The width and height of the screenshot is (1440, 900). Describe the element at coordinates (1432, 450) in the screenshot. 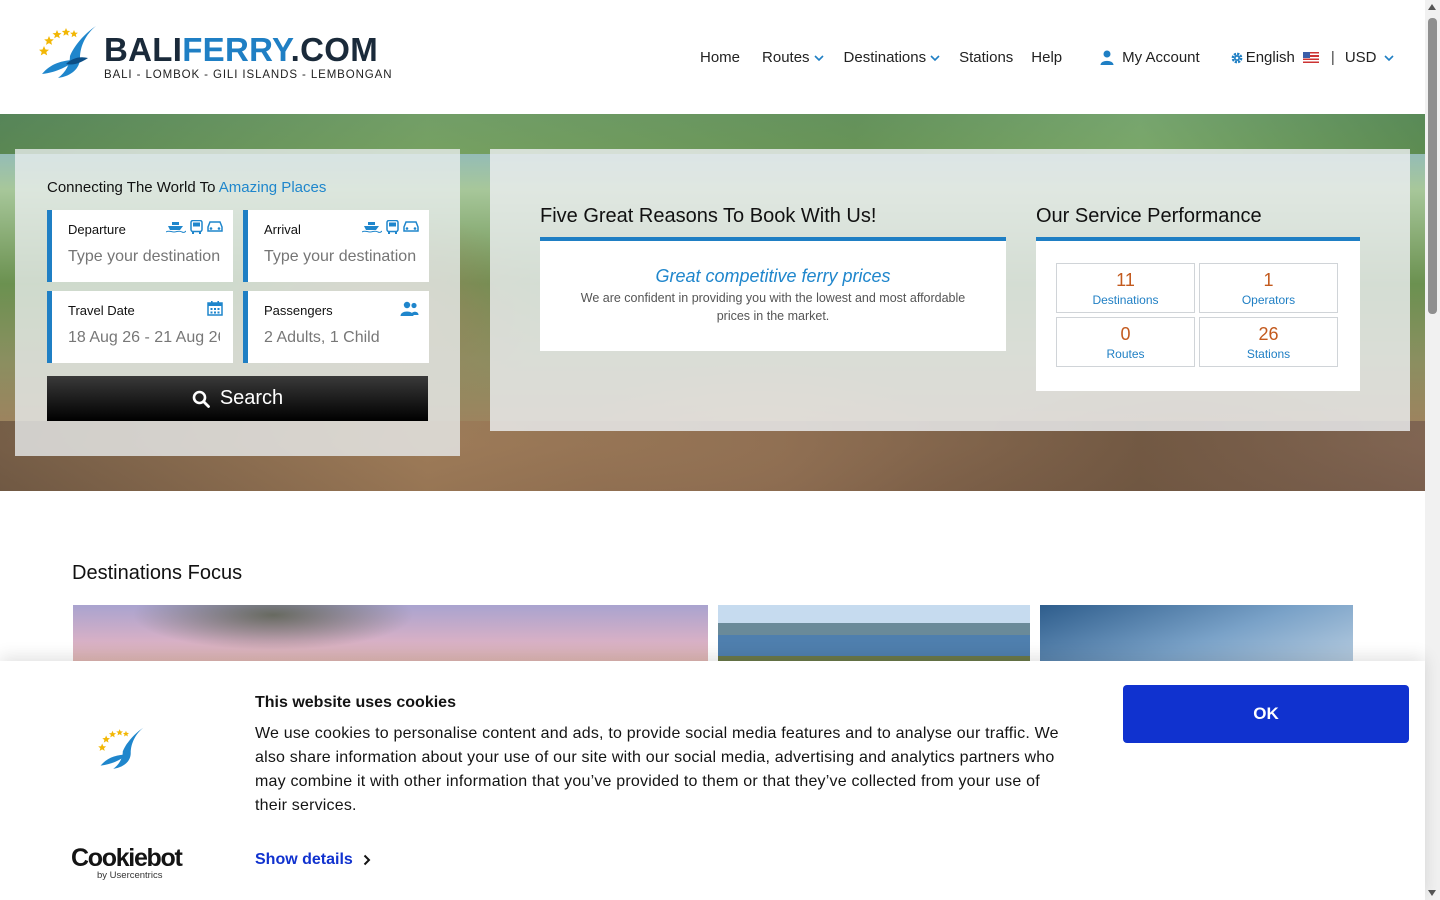

I see `page-scrollbar` at that location.